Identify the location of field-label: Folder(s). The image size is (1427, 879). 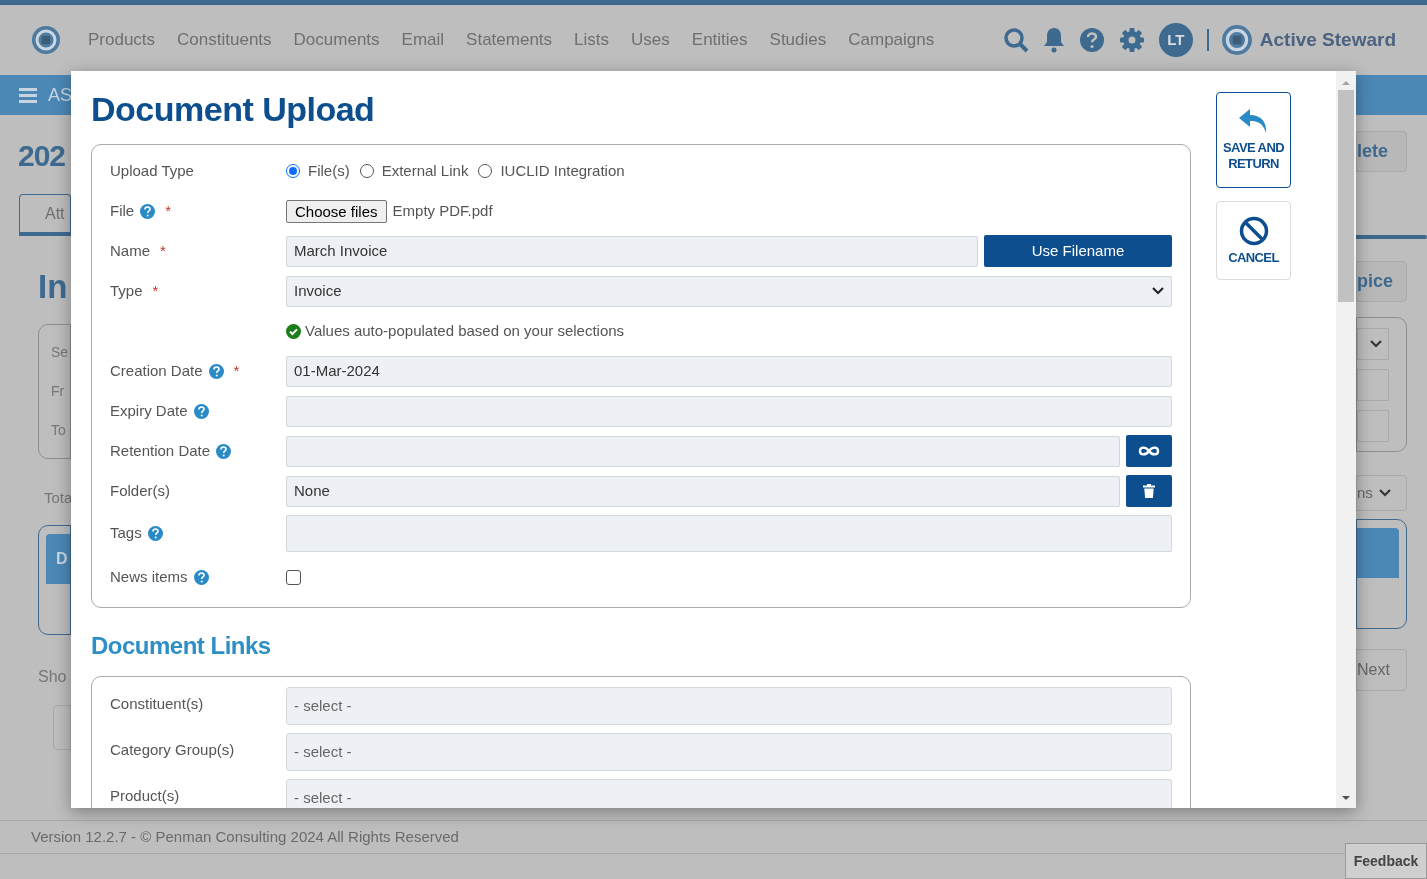
(140, 490).